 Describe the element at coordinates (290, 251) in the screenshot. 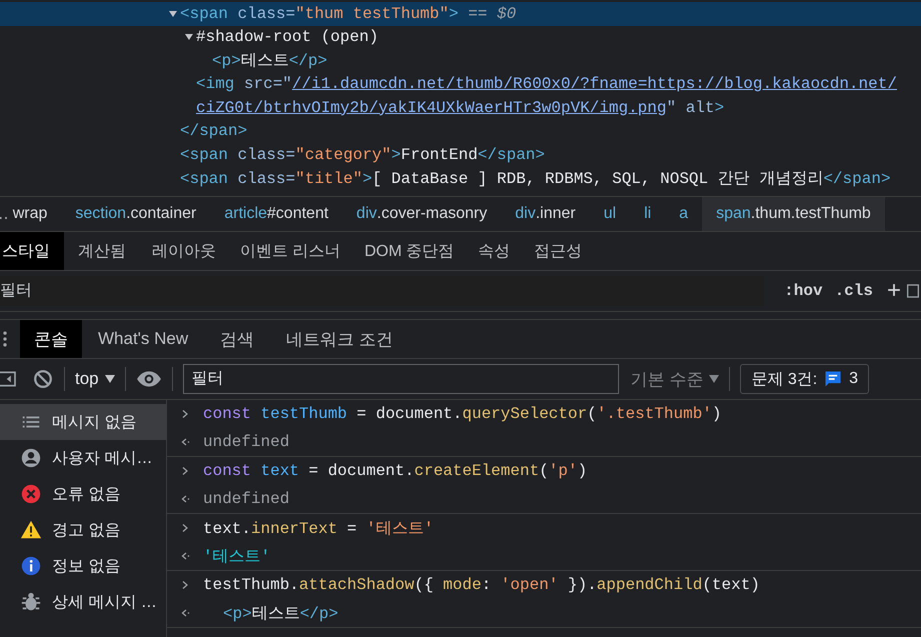

I see `styles-tab: 이벤트 리스너` at that location.